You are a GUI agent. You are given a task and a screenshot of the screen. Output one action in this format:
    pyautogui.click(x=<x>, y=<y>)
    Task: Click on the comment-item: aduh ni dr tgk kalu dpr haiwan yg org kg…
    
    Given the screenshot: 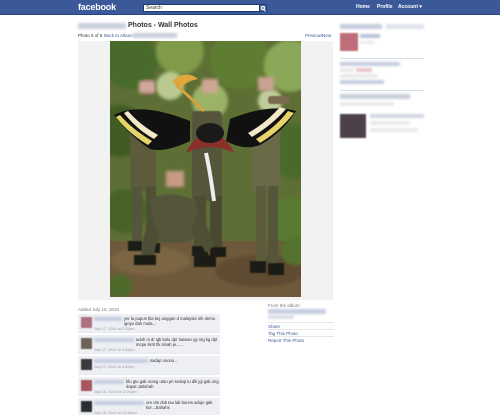 What is the action you would take?
    pyautogui.click(x=149, y=344)
    